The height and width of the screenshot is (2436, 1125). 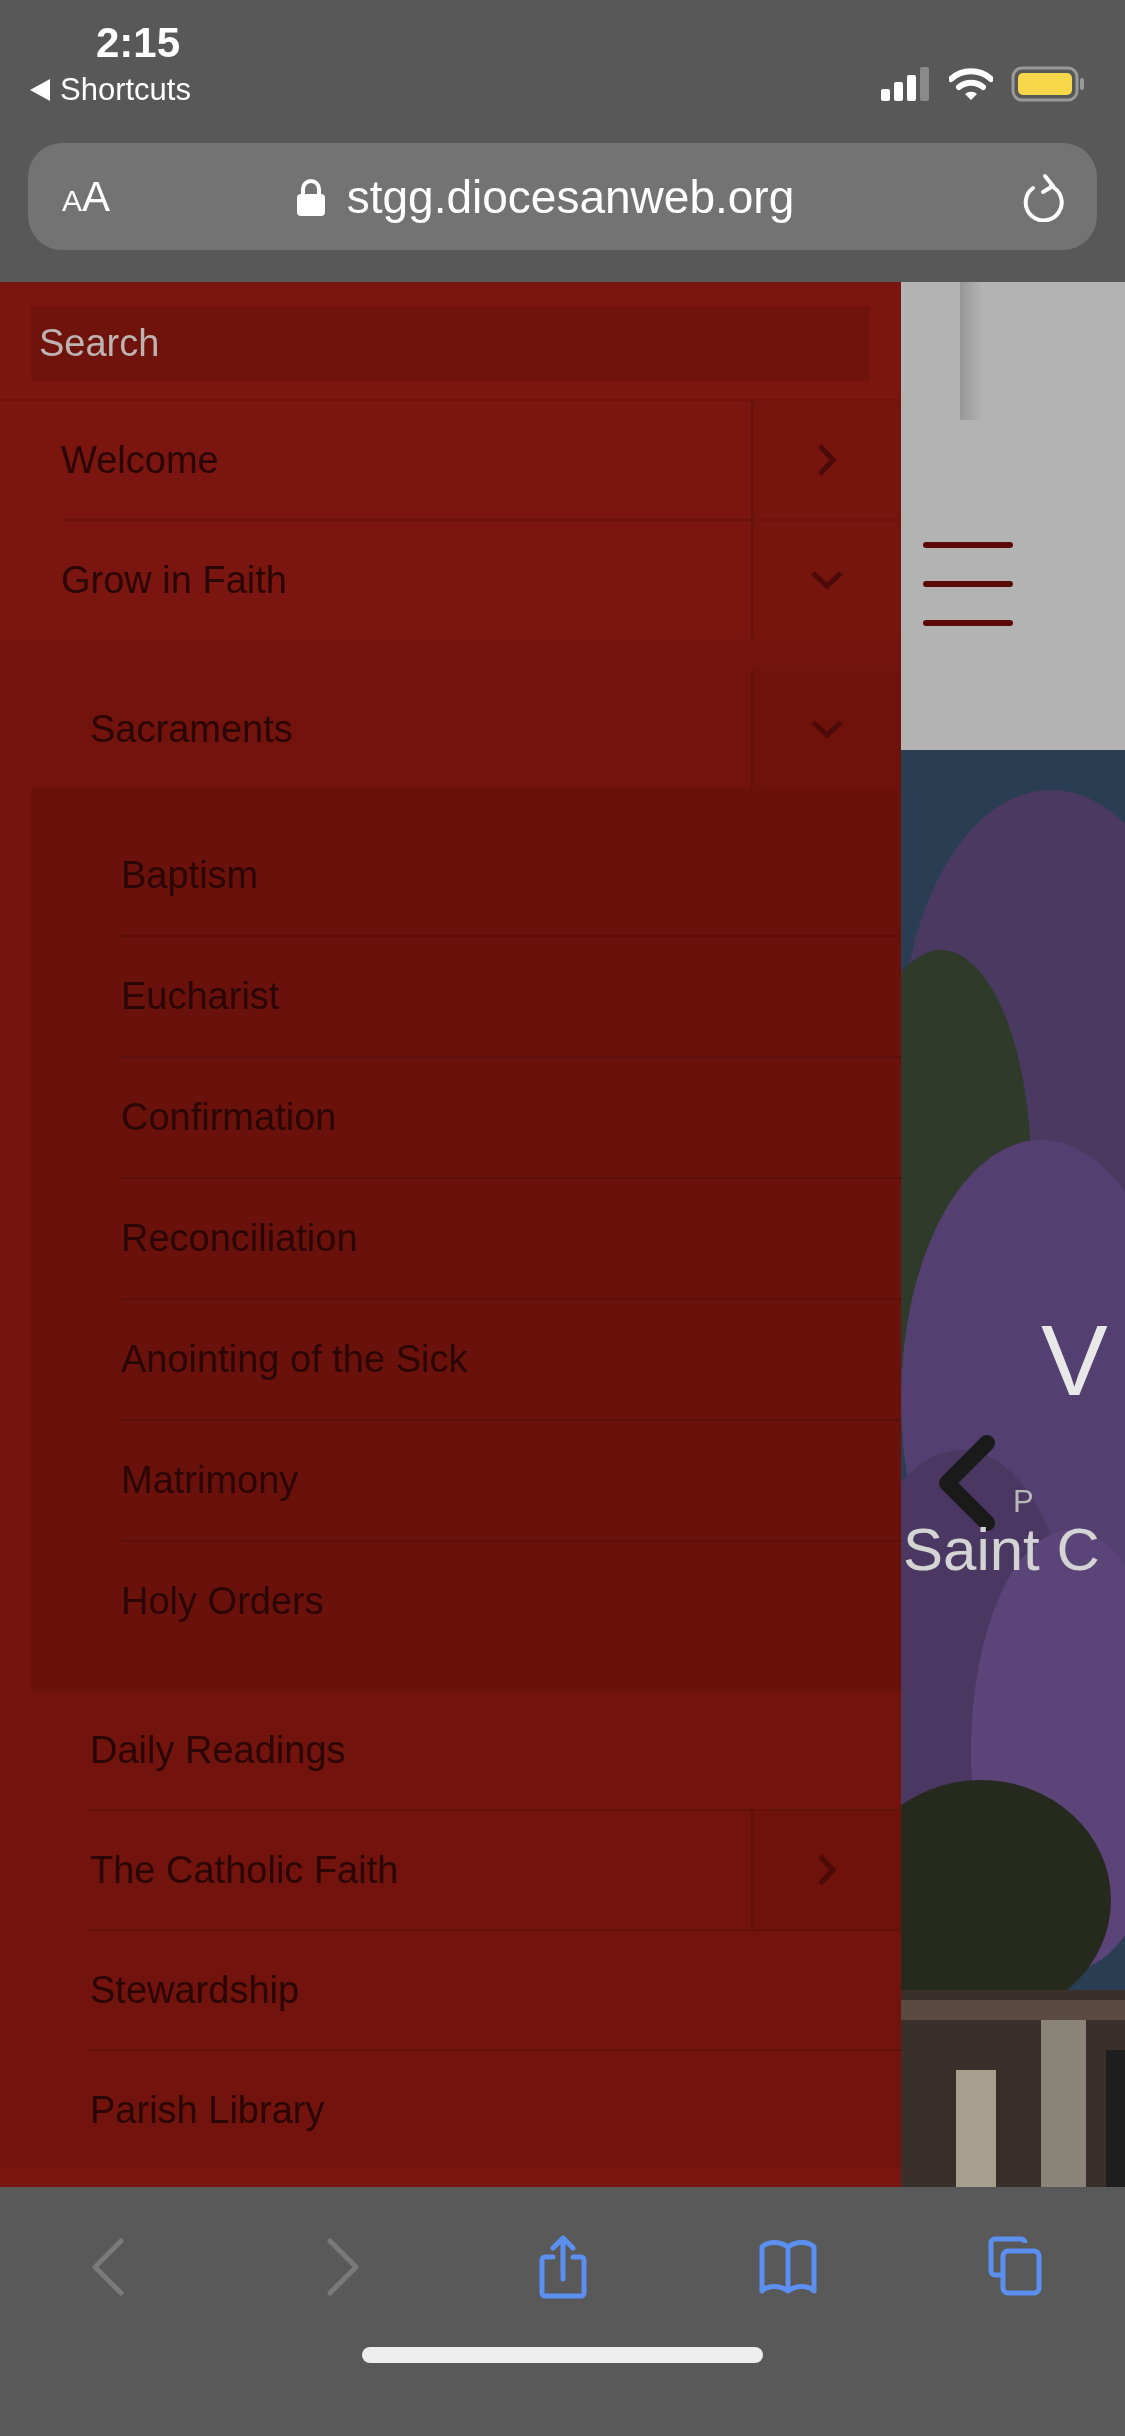 What do you see at coordinates (511, 1359) in the screenshot?
I see `menu-link: Anointing of the Sick` at bounding box center [511, 1359].